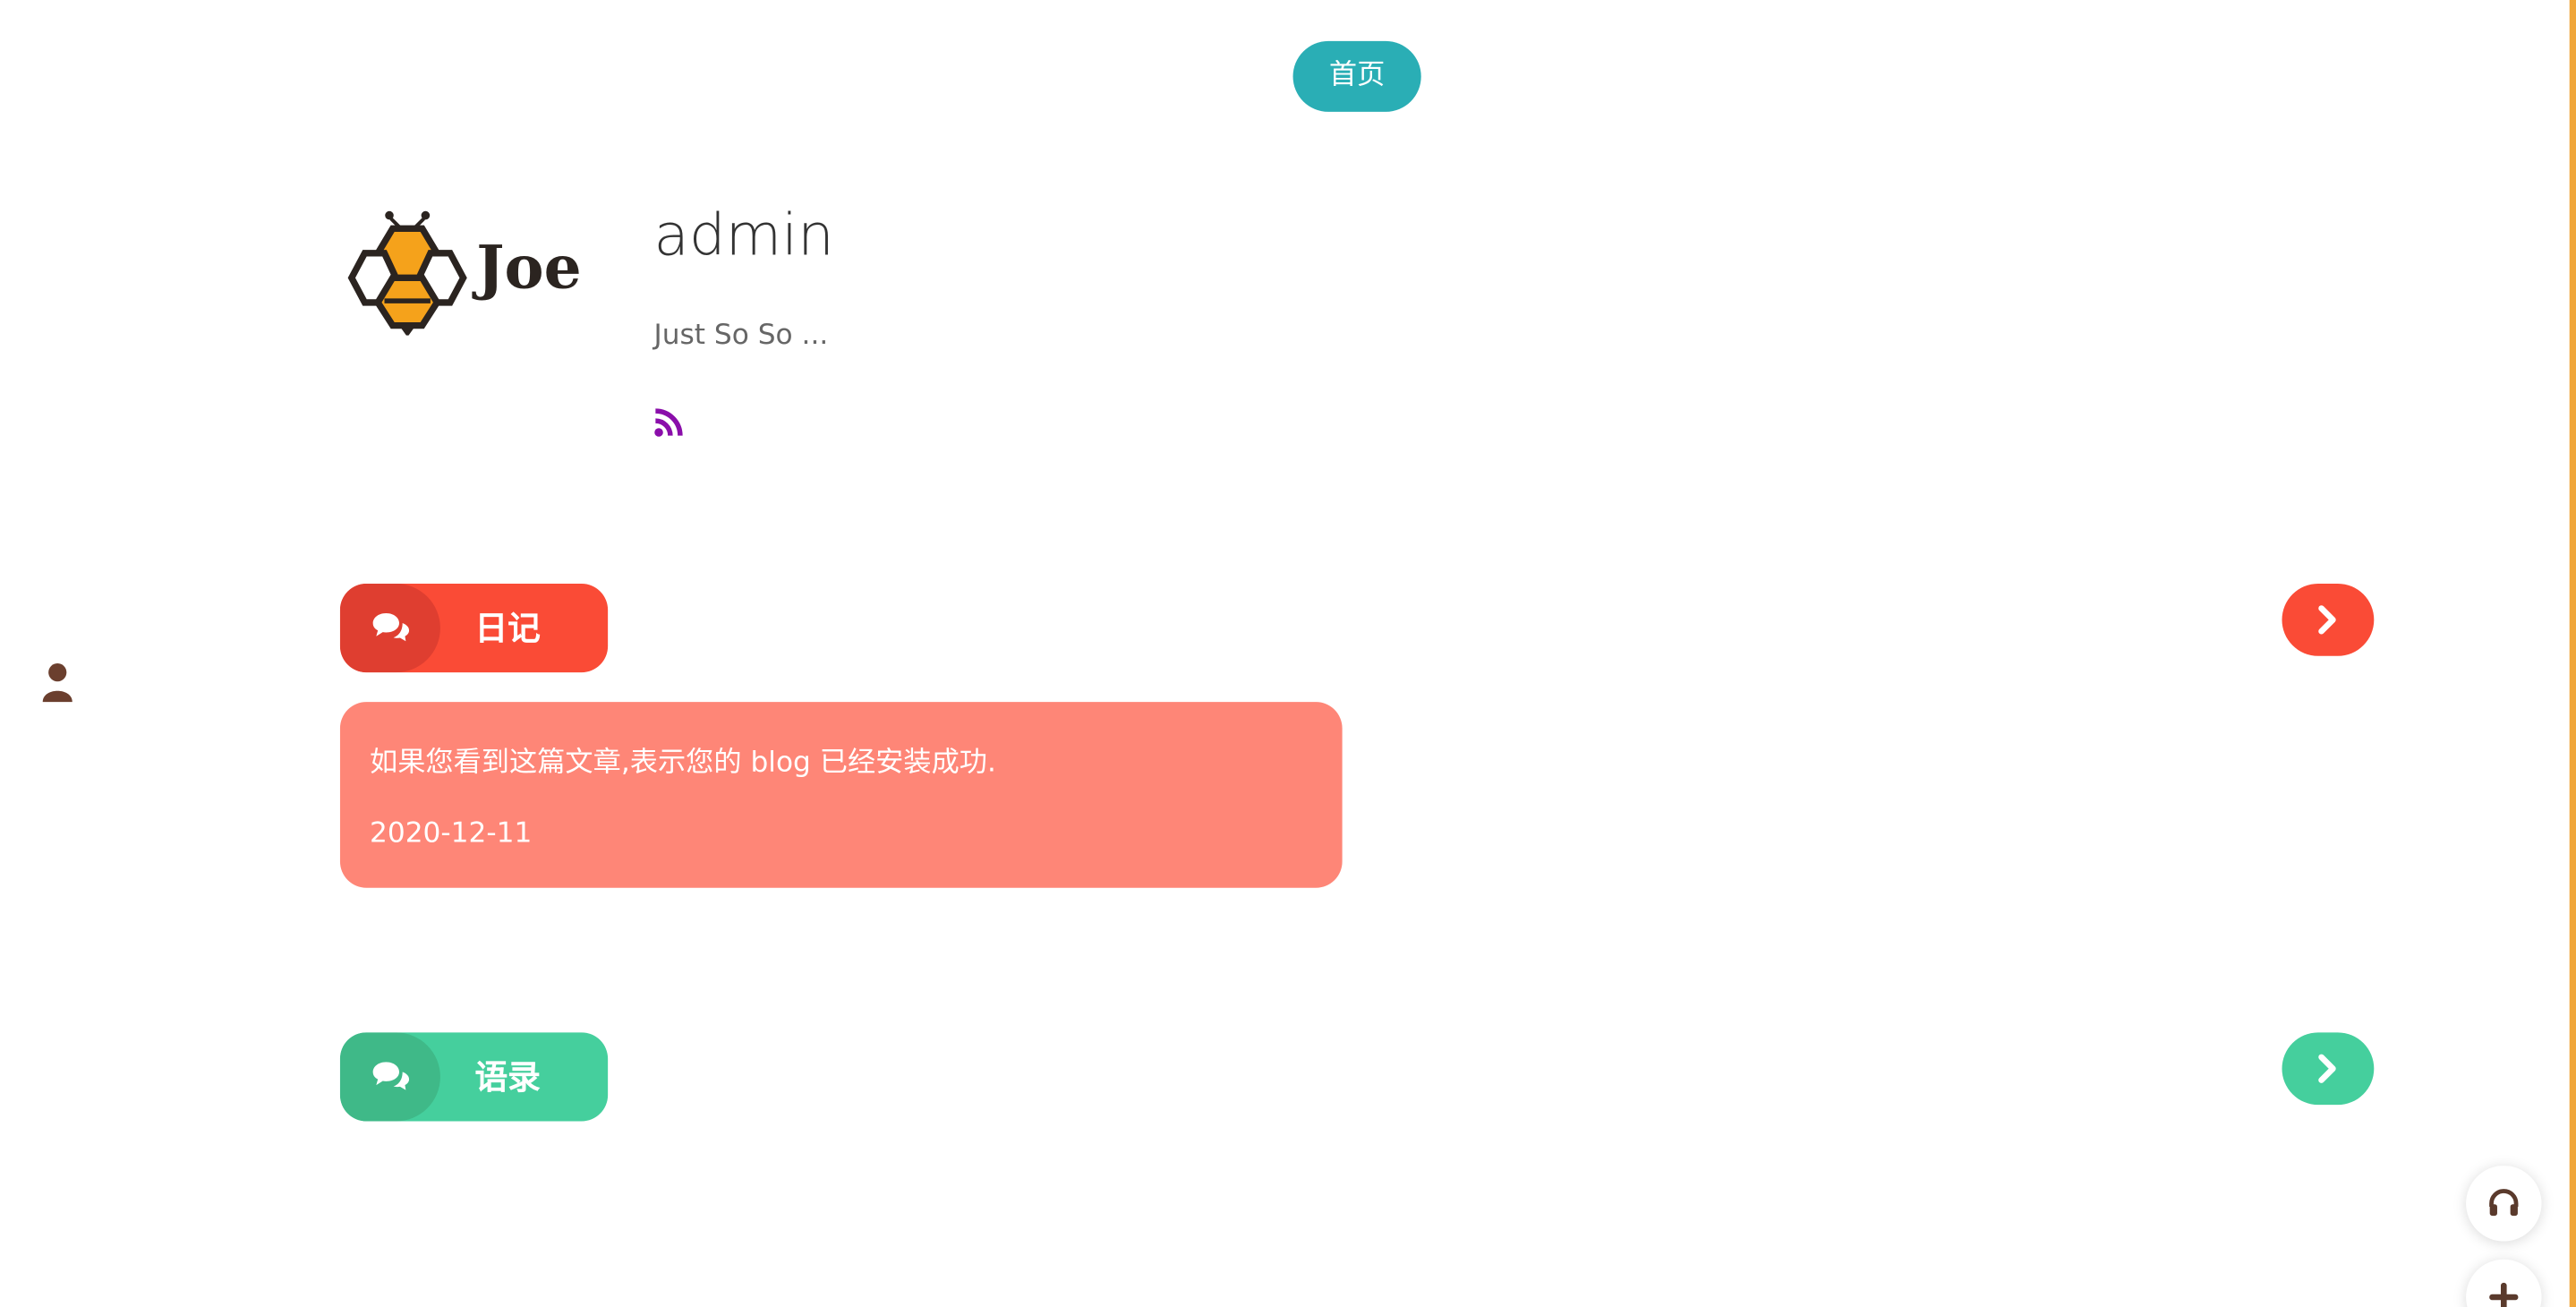 This screenshot has height=1307, width=2576. I want to click on site-logo: Joe, so click(464, 272).